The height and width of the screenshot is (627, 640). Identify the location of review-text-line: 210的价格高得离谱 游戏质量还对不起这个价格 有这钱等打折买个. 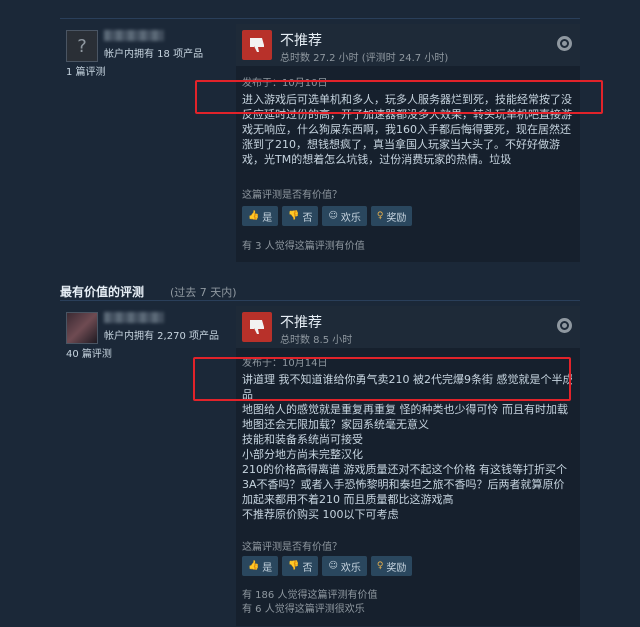
(404, 469).